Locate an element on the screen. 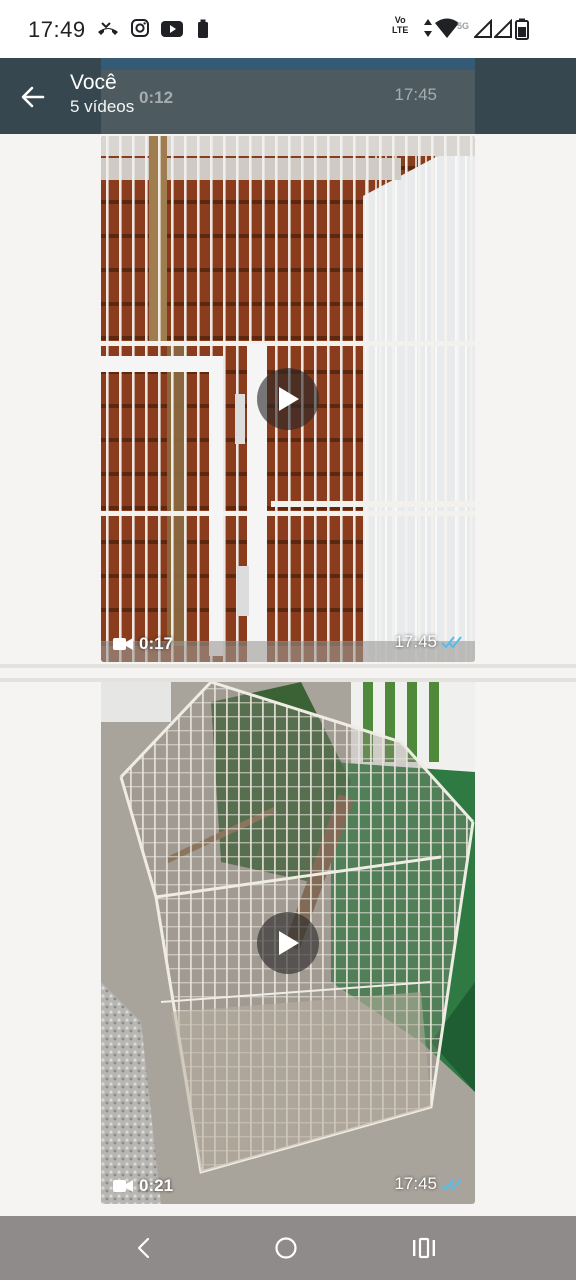 The height and width of the screenshot is (1280, 576). youtube-icon is located at coordinates (172, 29).